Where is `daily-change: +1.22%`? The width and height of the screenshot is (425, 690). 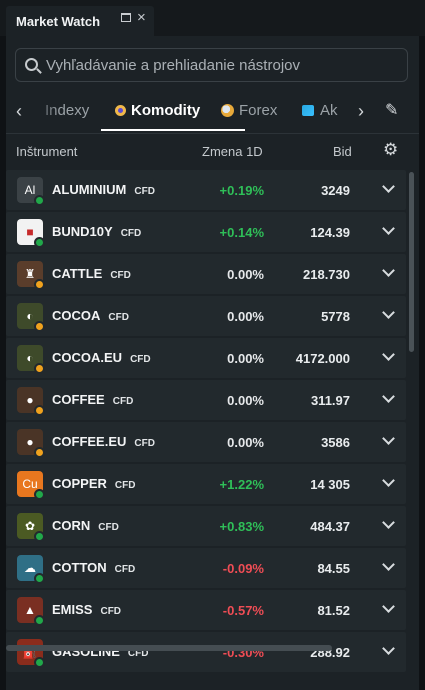
daily-change: +1.22% is located at coordinates (241, 484).